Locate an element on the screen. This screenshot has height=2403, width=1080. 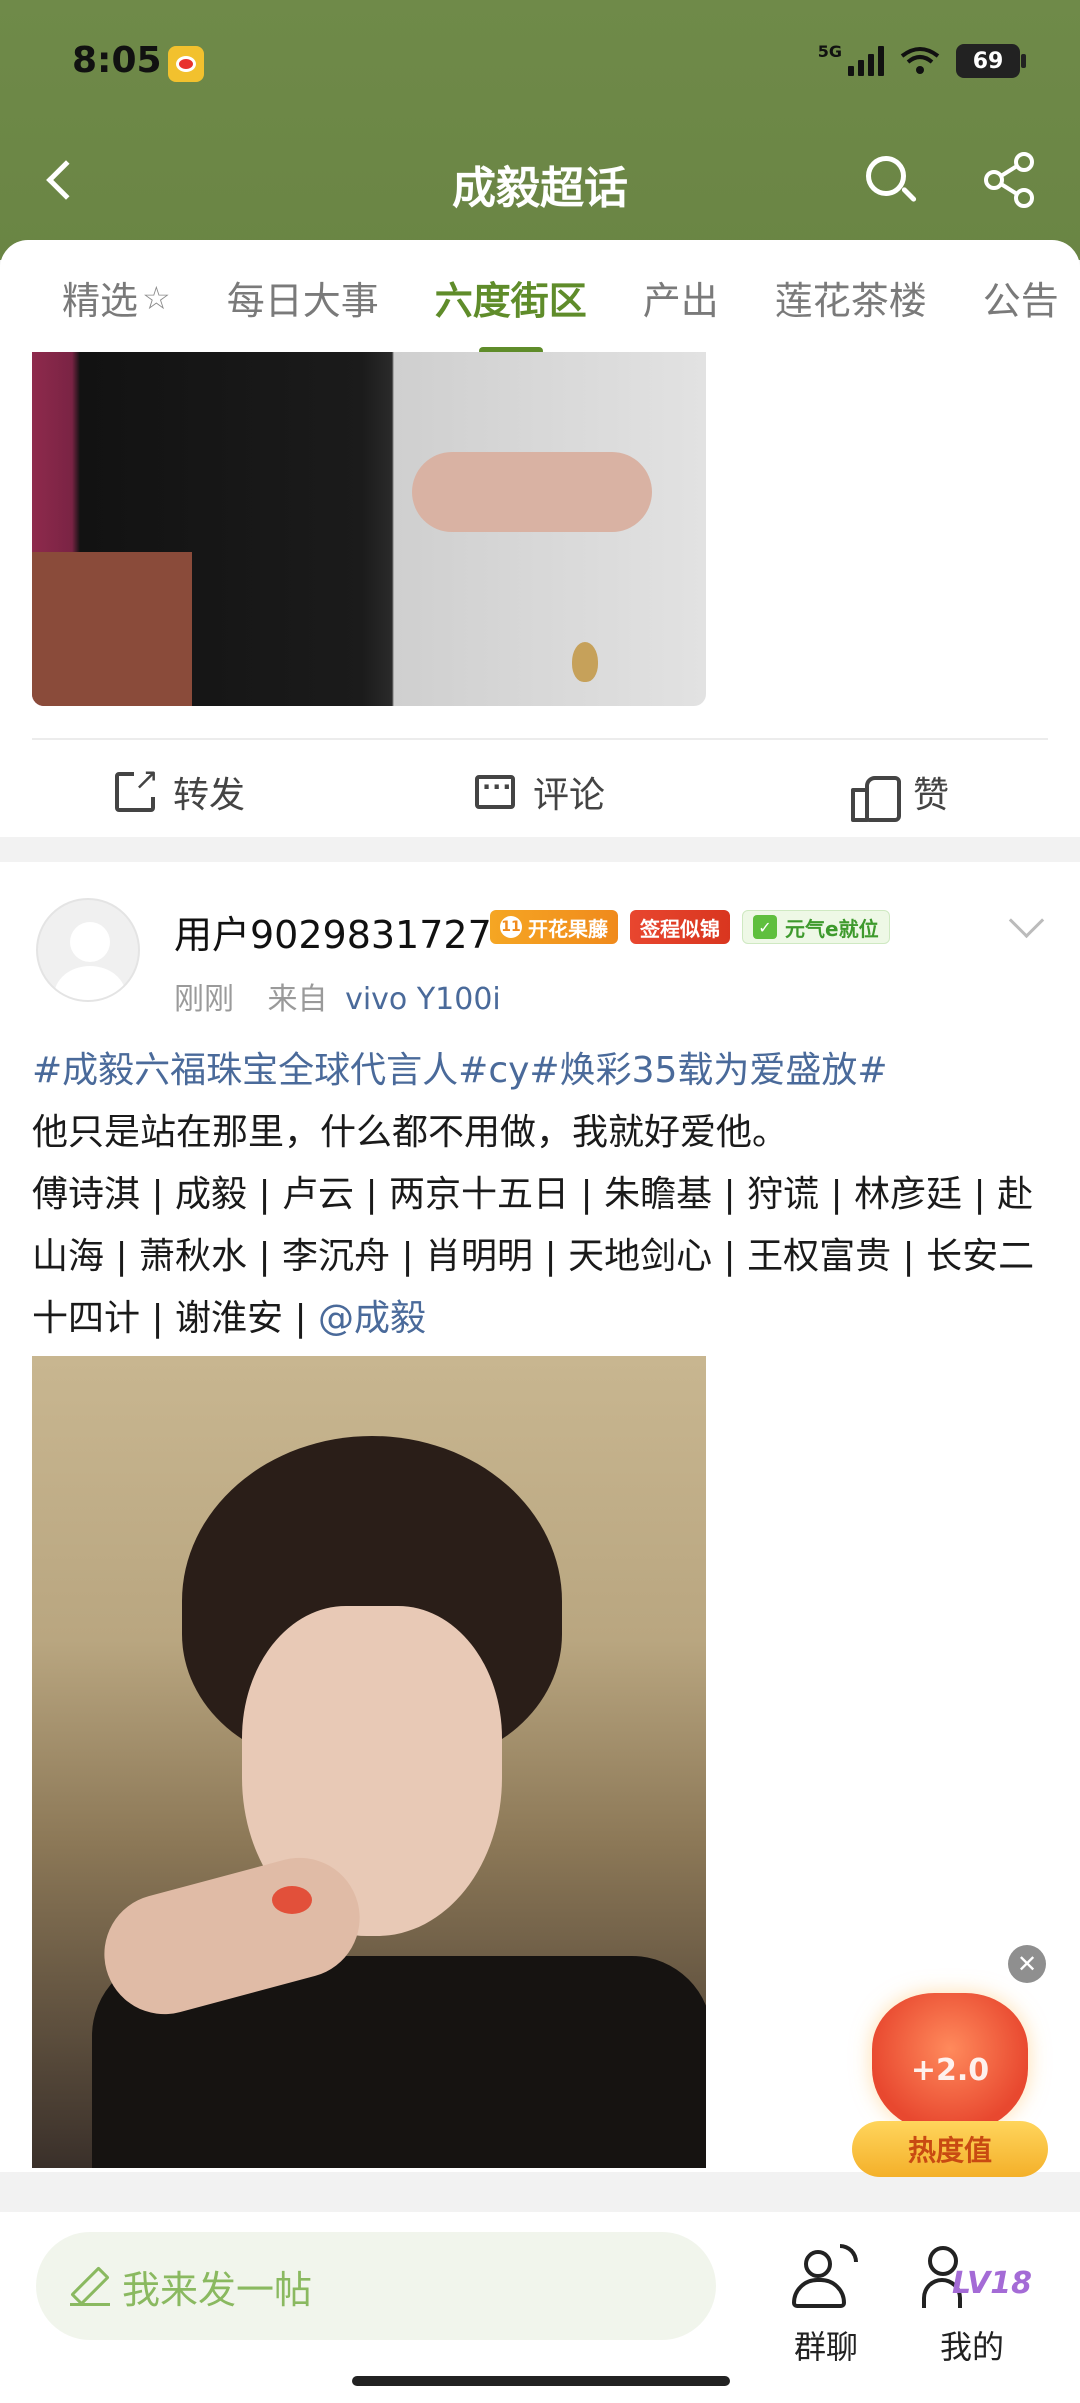
tab-bar: 精选 ☆ 每日大事 六度街区 产出 莲花茶楼 公告 is located at coordinates (540, 296).